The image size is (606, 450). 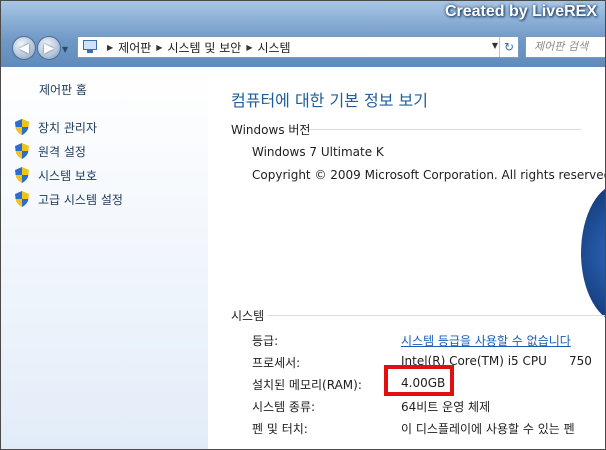 What do you see at coordinates (520, 11) in the screenshot?
I see `watermark-text: Created by LiveREX` at bounding box center [520, 11].